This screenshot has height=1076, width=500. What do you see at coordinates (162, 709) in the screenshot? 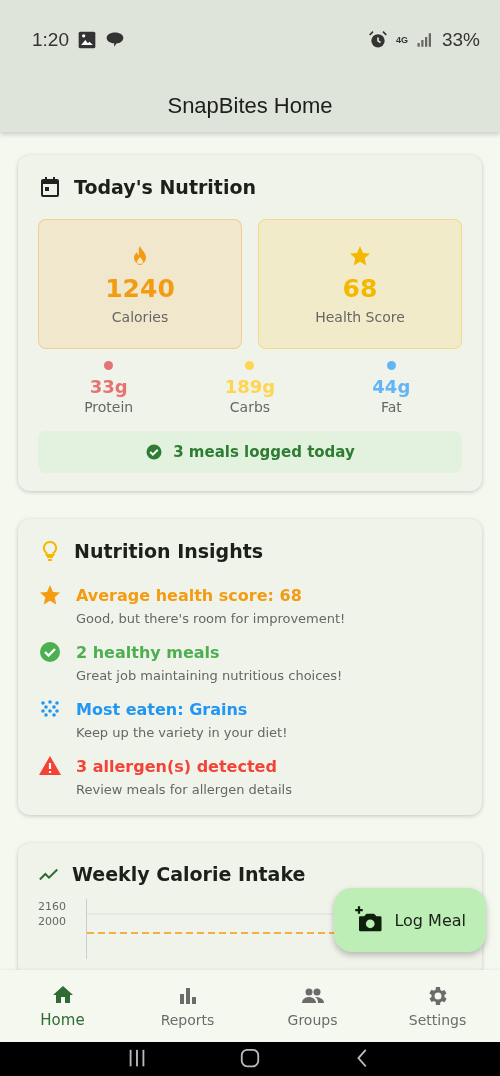
I see `insight-title: Most eaten: Grains` at bounding box center [162, 709].